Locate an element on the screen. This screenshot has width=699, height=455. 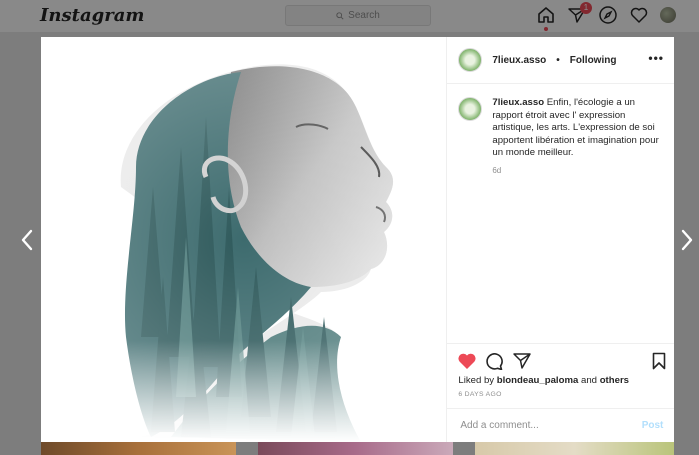
like-heart-icon is located at coordinates (467, 361).